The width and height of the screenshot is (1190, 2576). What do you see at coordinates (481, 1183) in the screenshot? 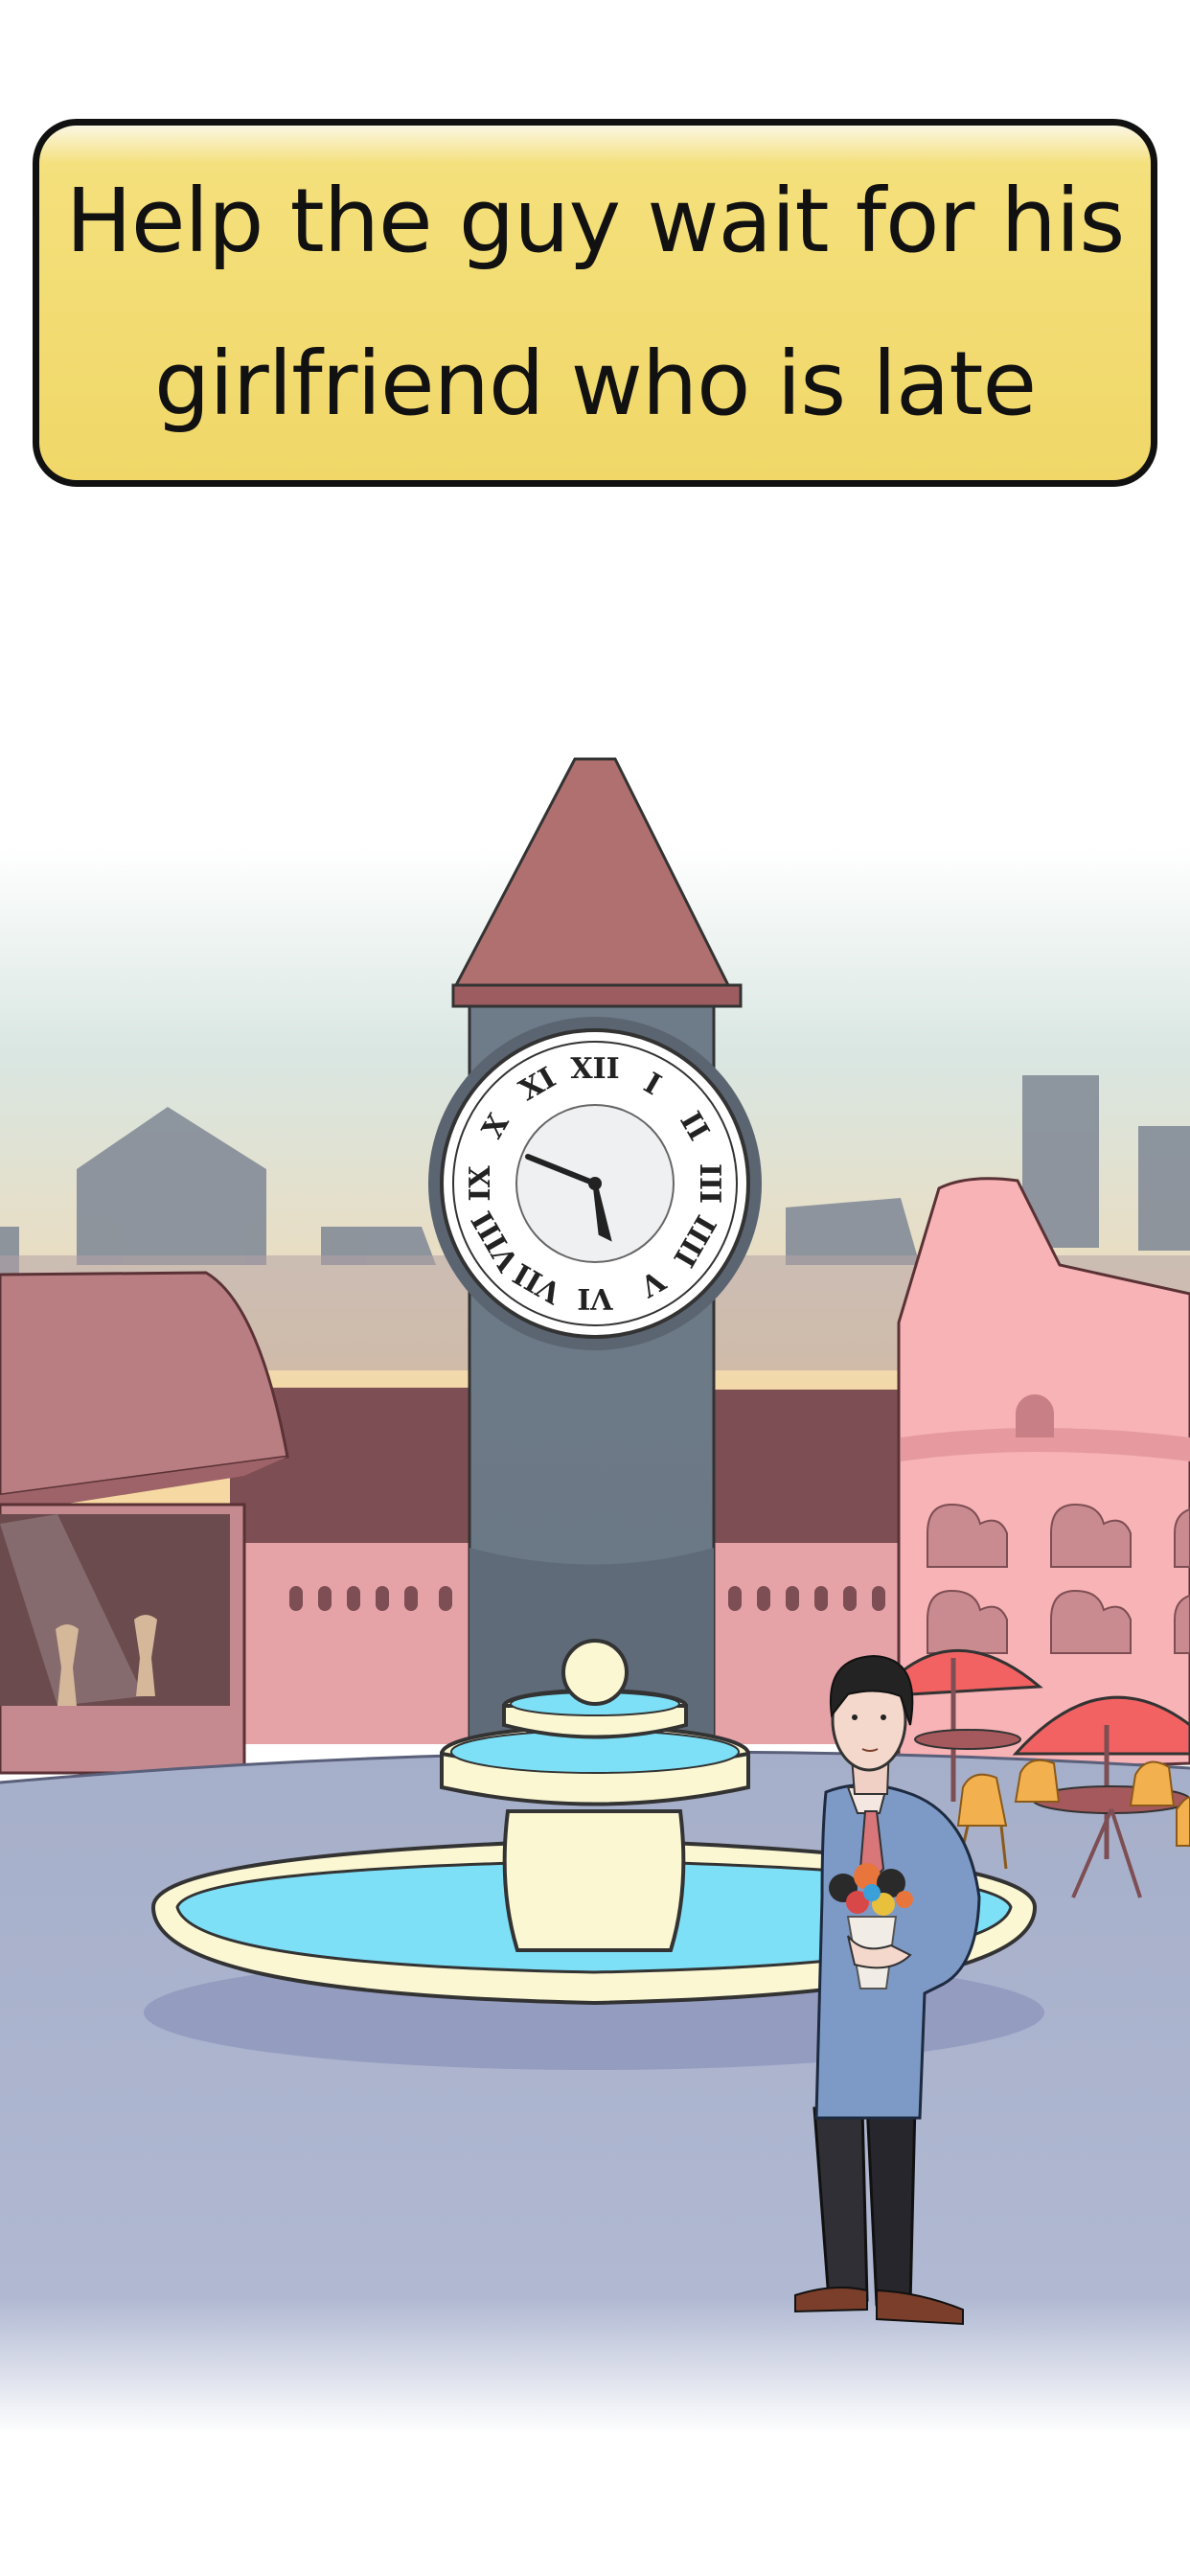
I see `clock-numeral: IX` at bounding box center [481, 1183].